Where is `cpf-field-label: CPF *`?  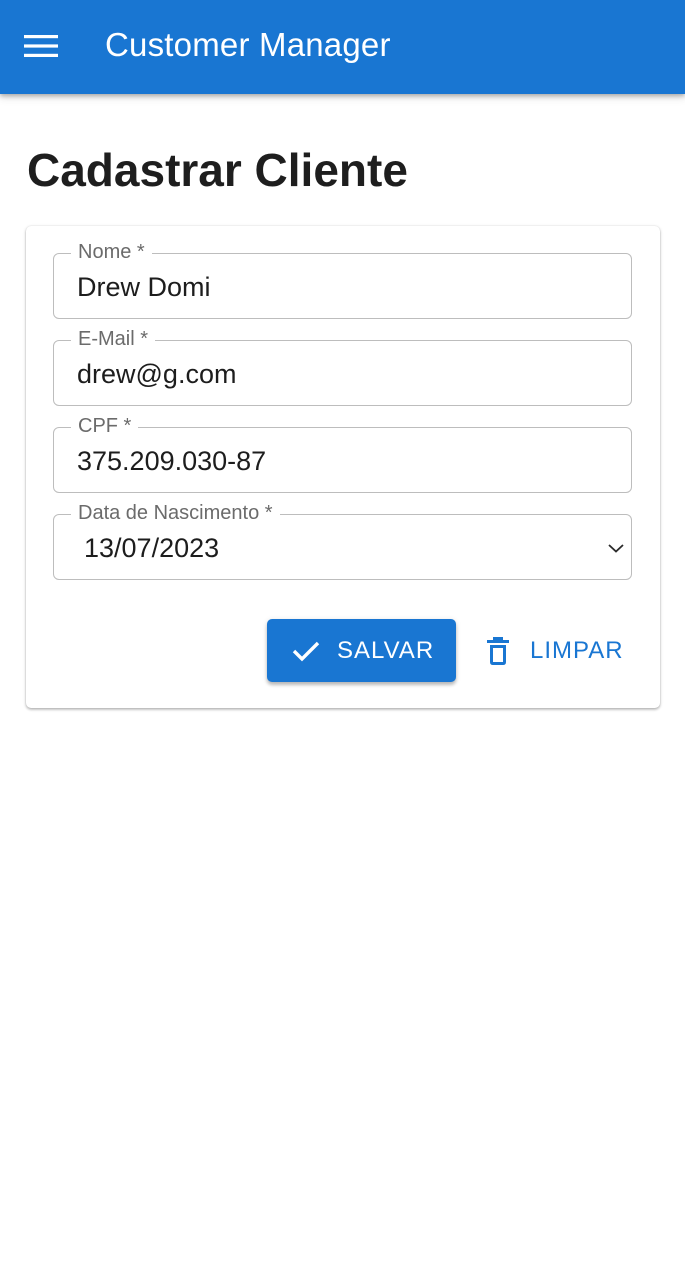
cpf-field-label: CPF * is located at coordinates (105, 426).